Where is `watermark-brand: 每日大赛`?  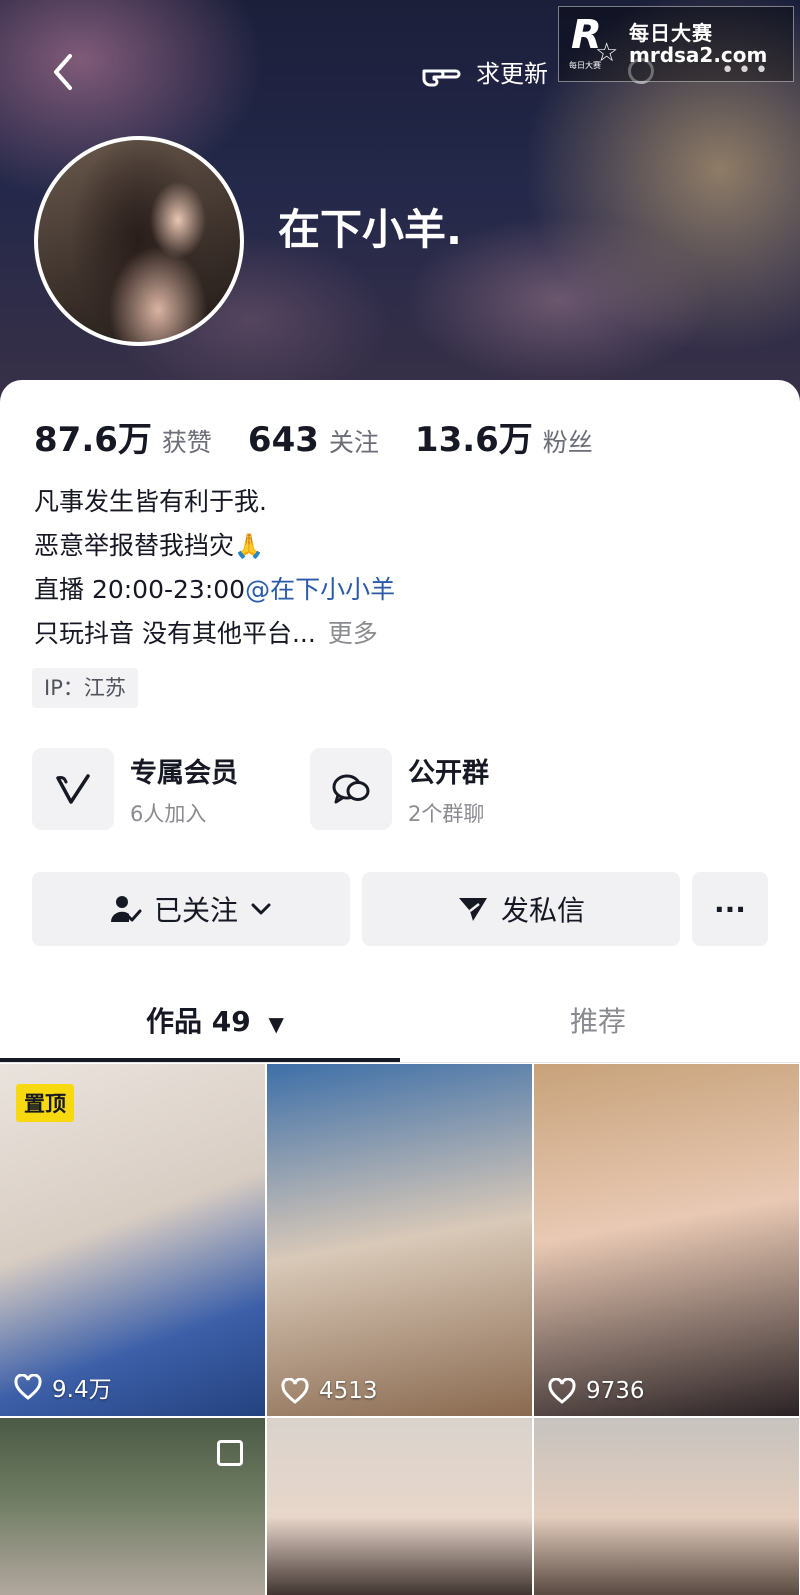
watermark-brand: 每日大赛 is located at coordinates (671, 33).